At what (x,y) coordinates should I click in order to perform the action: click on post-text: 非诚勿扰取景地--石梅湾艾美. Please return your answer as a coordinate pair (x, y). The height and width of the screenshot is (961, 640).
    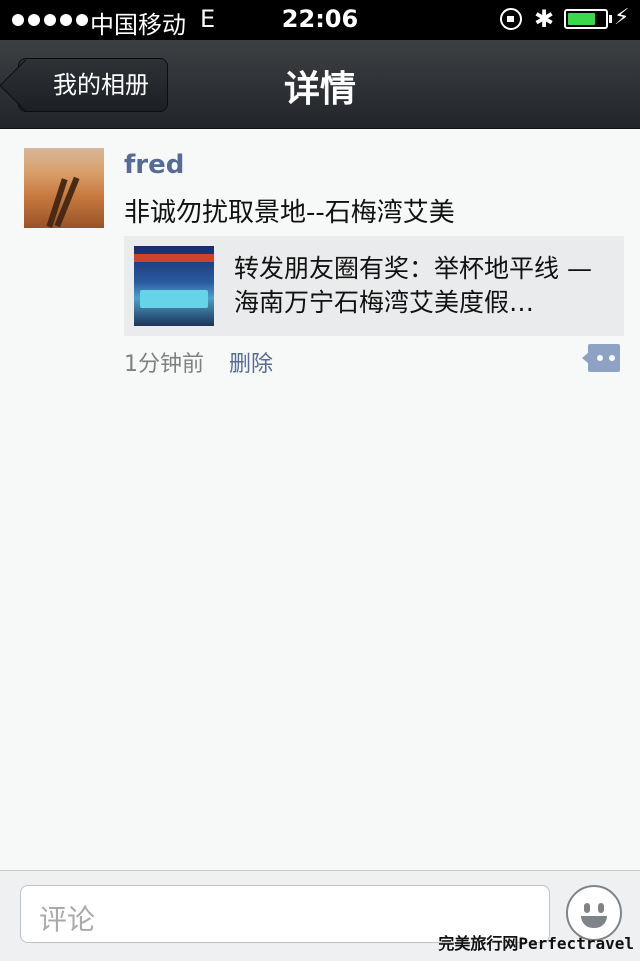
    Looking at the image, I should click on (289, 213).